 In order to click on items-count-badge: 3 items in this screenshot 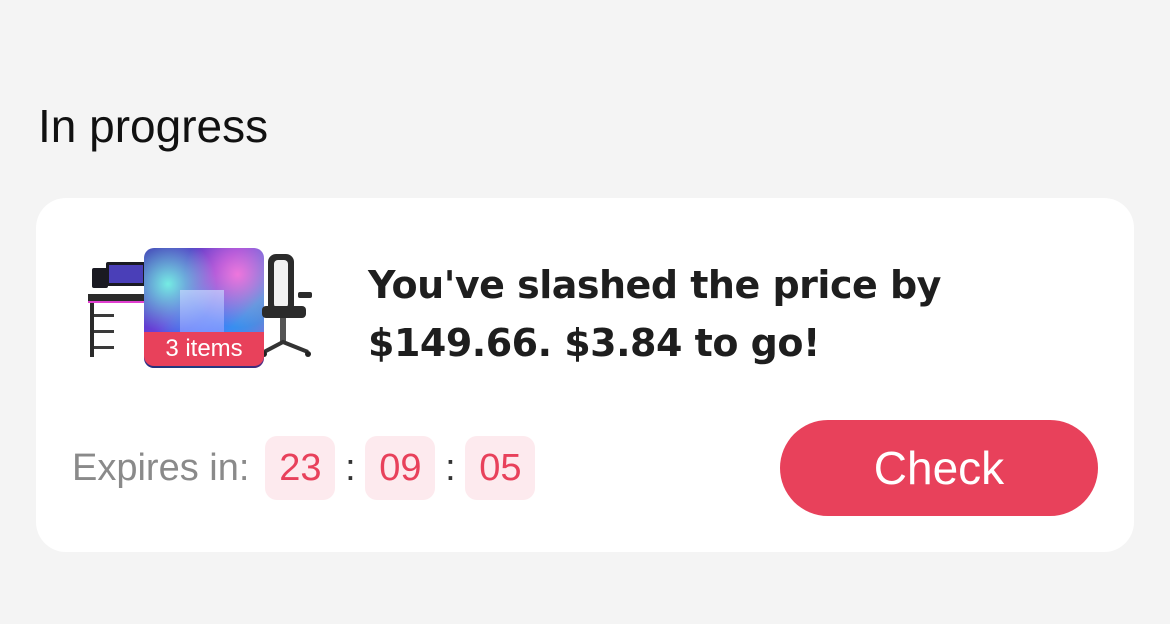, I will do `click(204, 349)`.